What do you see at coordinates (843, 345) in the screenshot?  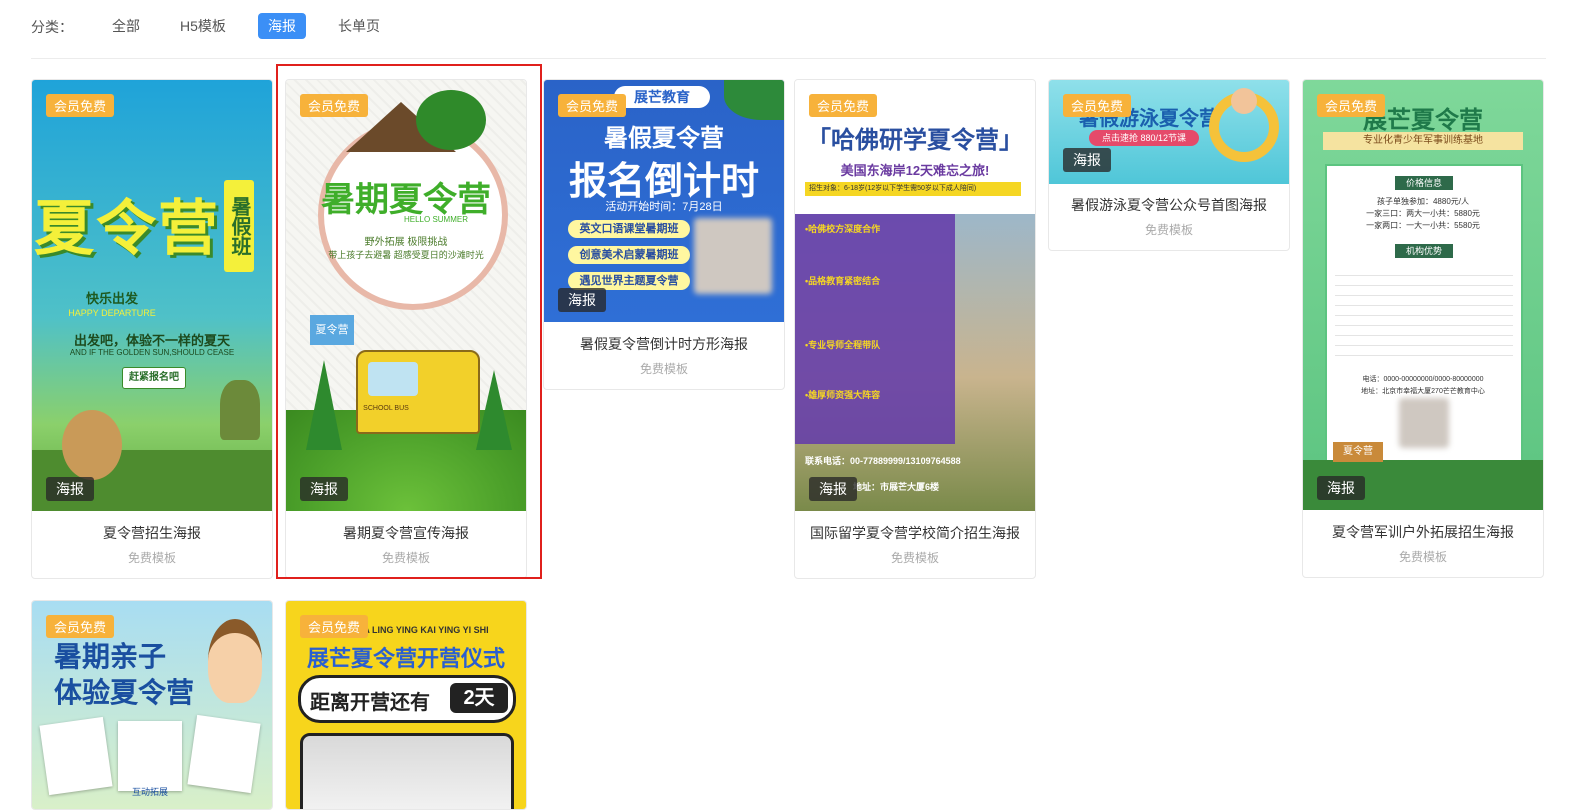 I see `poster-point: •专业导师全程带队` at bounding box center [843, 345].